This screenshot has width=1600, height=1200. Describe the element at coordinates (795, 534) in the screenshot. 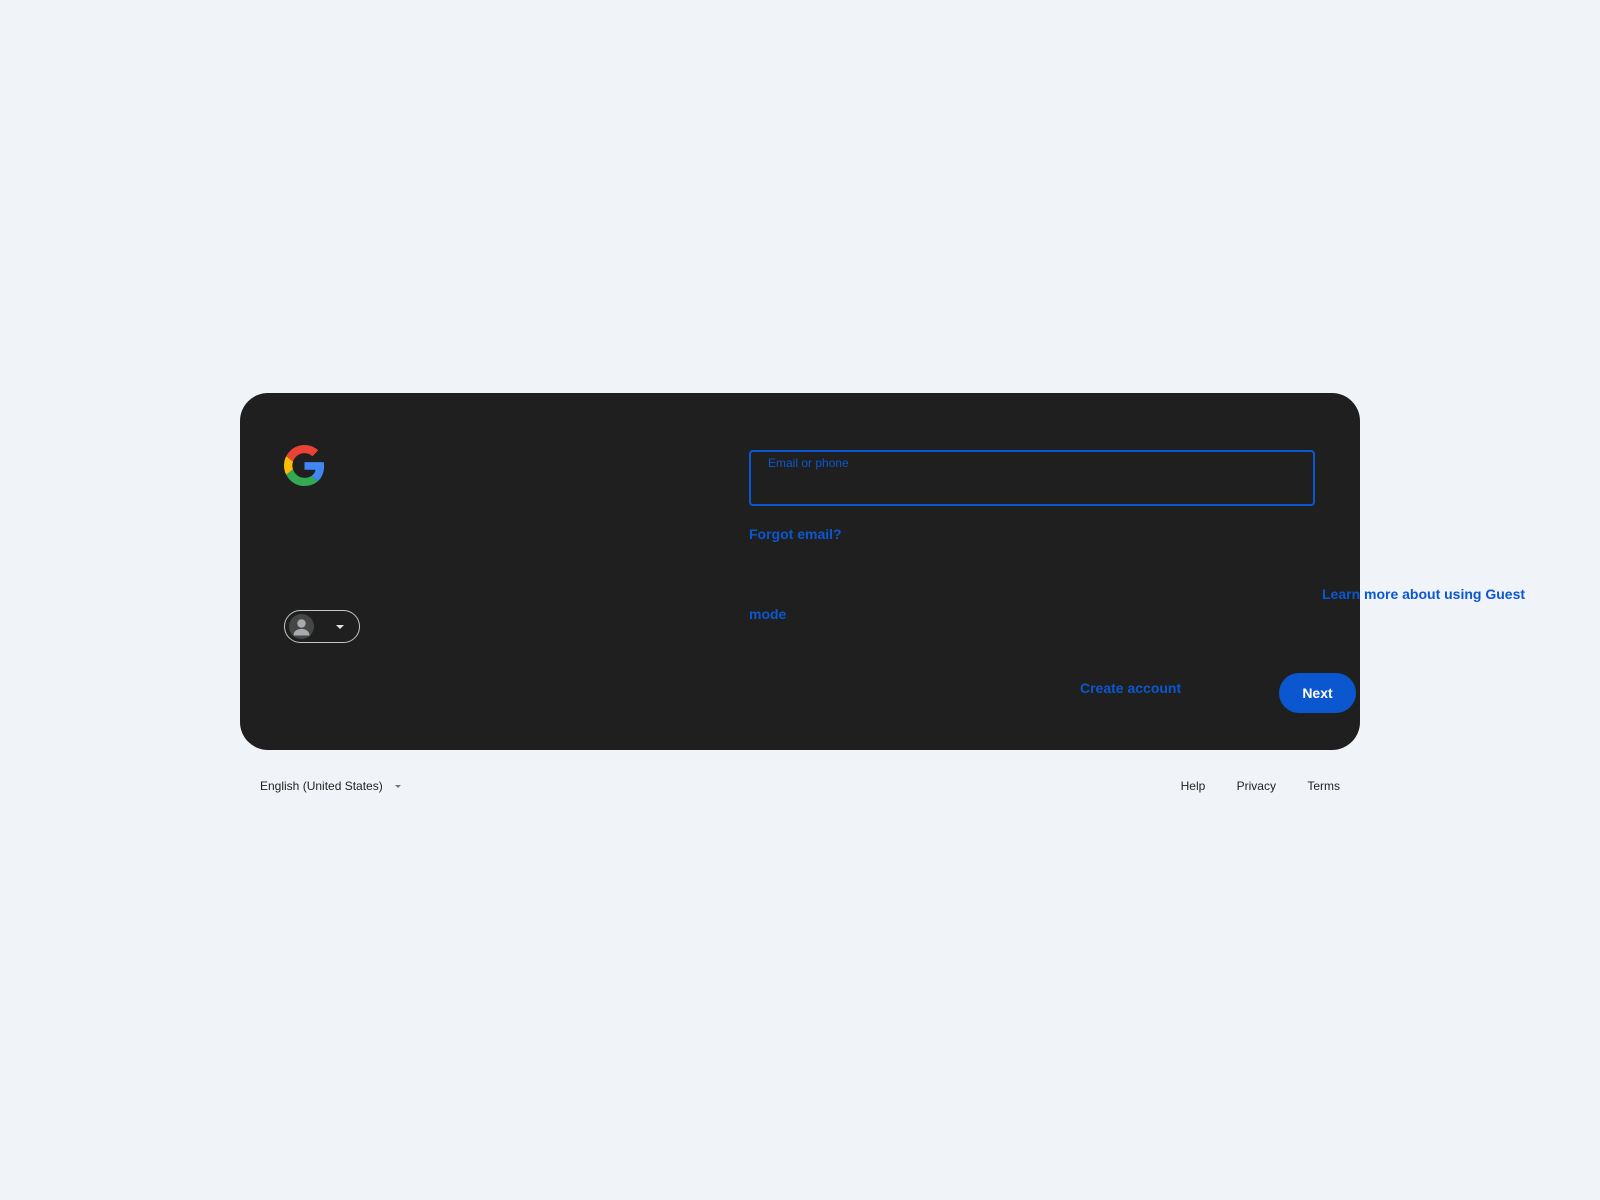

I see `forgot-email-link: Forgot email?` at that location.